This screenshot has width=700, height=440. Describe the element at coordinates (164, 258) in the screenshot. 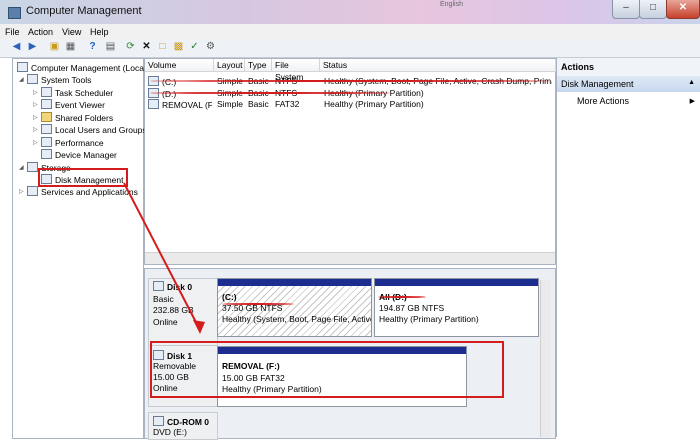

I see `annotation-arrow` at that location.